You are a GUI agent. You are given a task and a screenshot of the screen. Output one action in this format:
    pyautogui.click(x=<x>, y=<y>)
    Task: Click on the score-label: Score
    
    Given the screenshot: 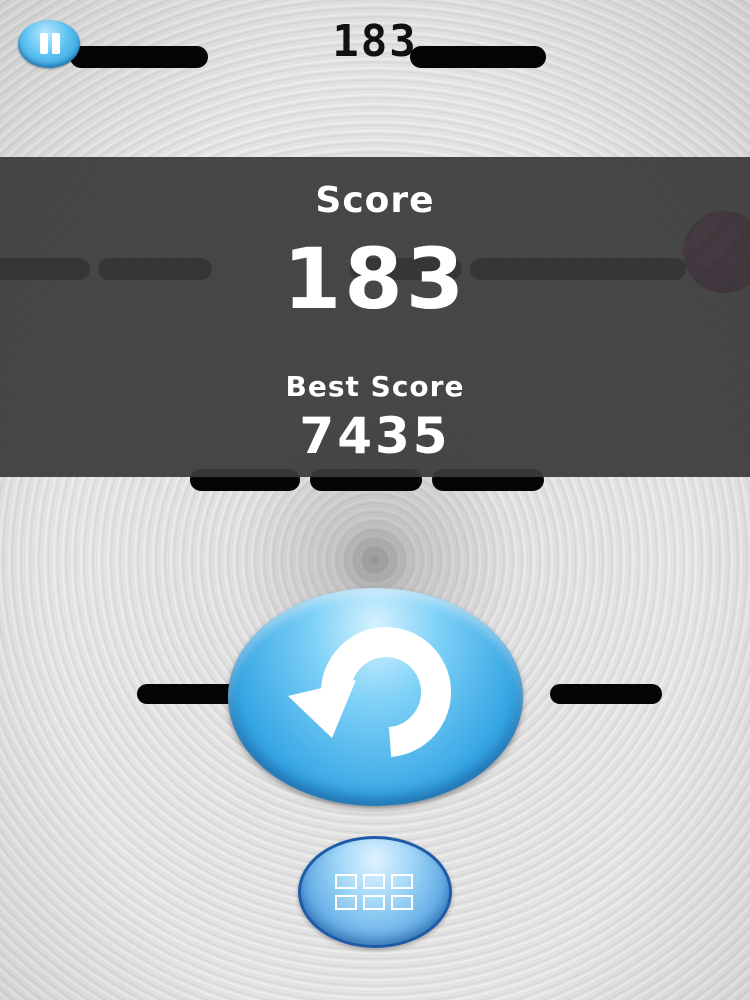 What is the action you would take?
    pyautogui.click(x=375, y=200)
    